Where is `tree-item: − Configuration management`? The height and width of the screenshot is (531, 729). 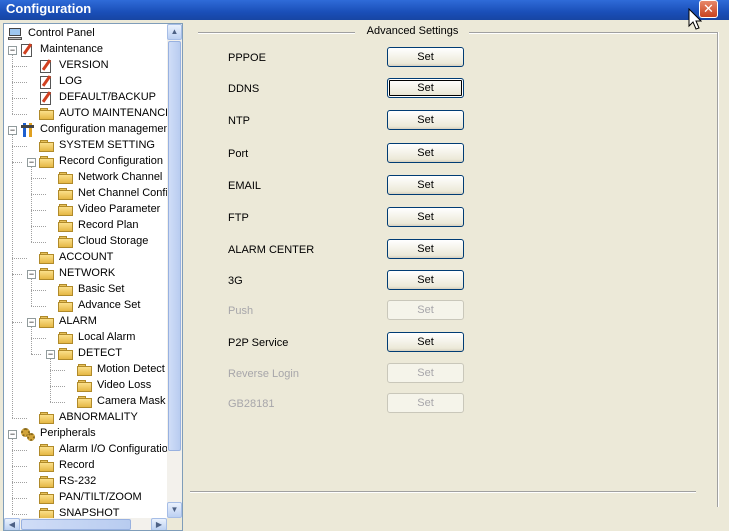 tree-item: − Configuration management is located at coordinates (85, 130).